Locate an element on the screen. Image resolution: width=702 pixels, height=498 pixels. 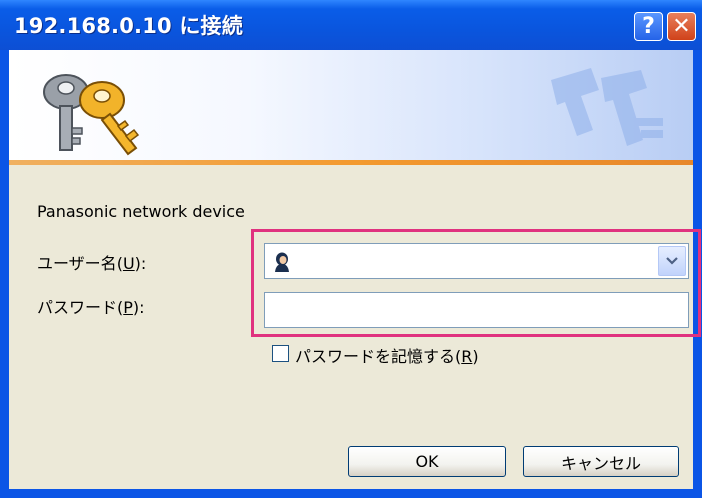
close-icon: ✕ is located at coordinates (681, 26).